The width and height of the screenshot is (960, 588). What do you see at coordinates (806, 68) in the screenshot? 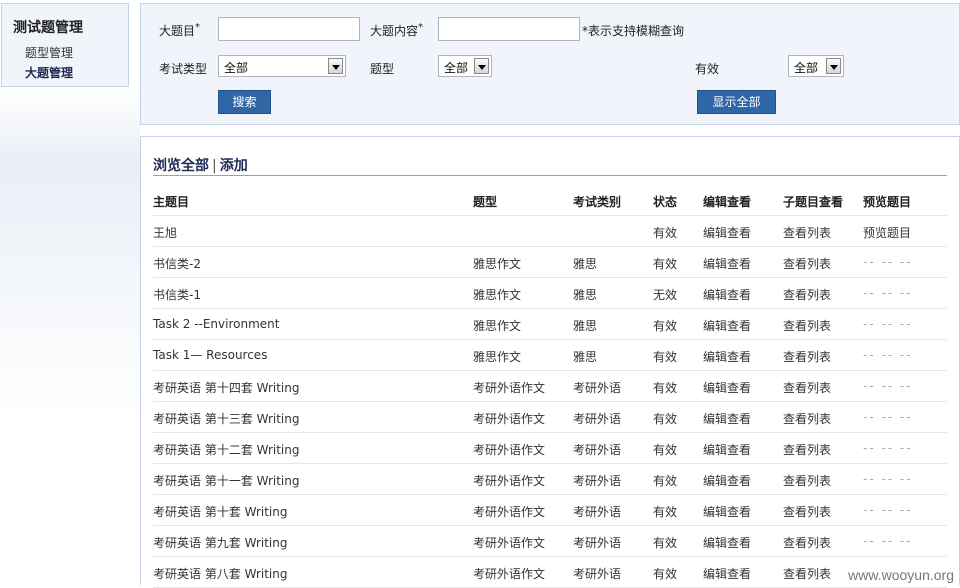
I see `valid-value: 全部` at bounding box center [806, 68].